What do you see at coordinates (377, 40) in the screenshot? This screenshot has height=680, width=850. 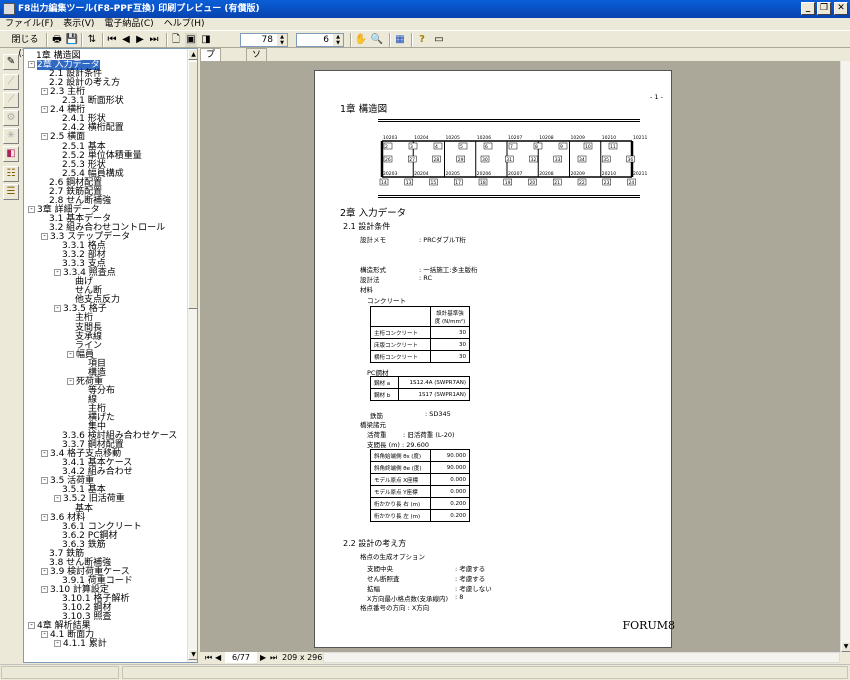 I see `magnifier-icon: 🔍` at bounding box center [377, 40].